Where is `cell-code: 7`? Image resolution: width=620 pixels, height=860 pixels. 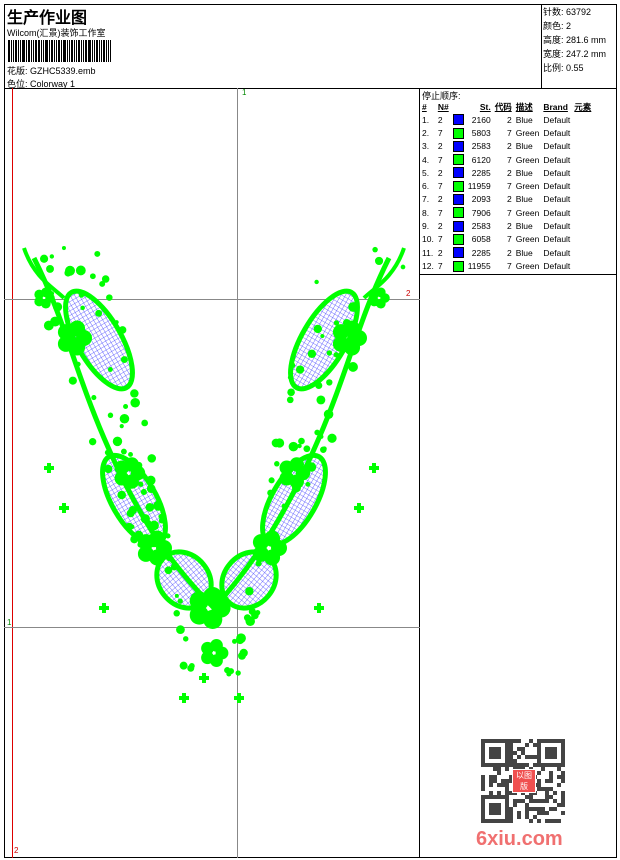
cell-code: 7 is located at coordinates (509, 132).